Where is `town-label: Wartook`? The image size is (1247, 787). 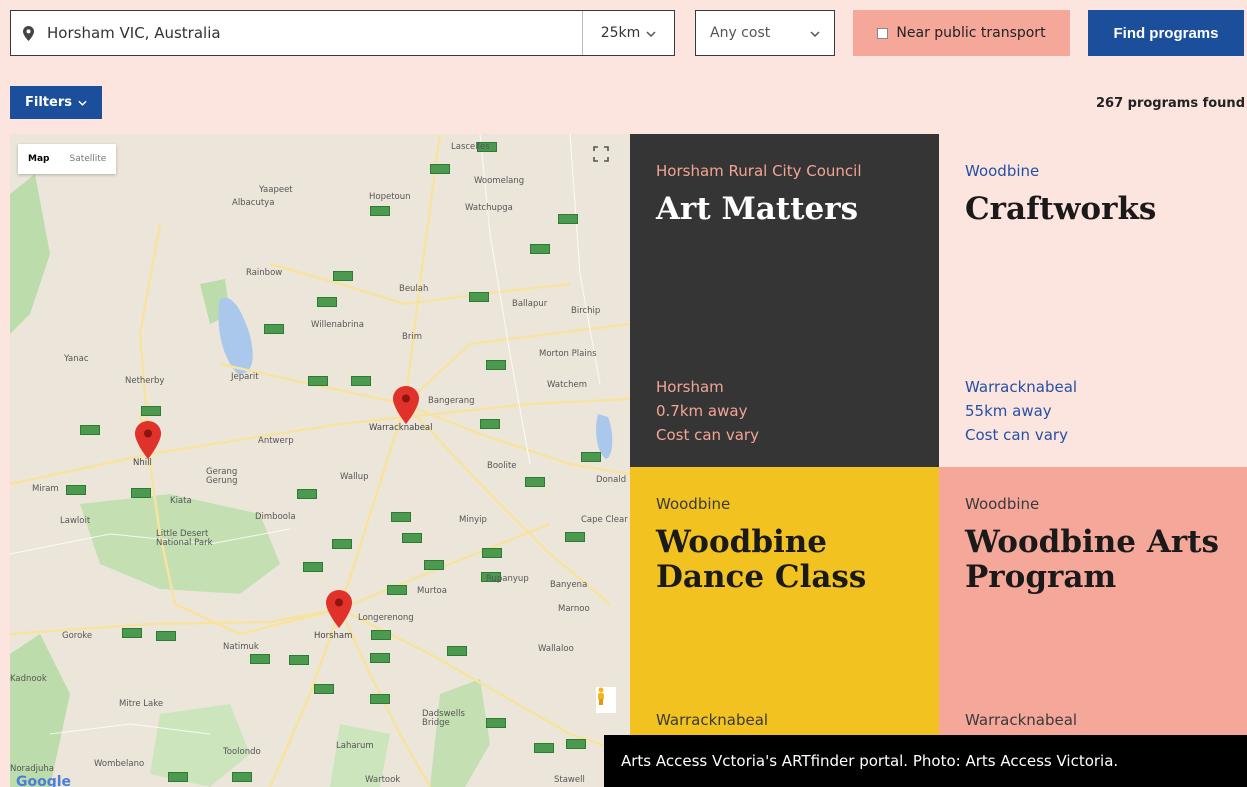 town-label: Wartook is located at coordinates (383, 780).